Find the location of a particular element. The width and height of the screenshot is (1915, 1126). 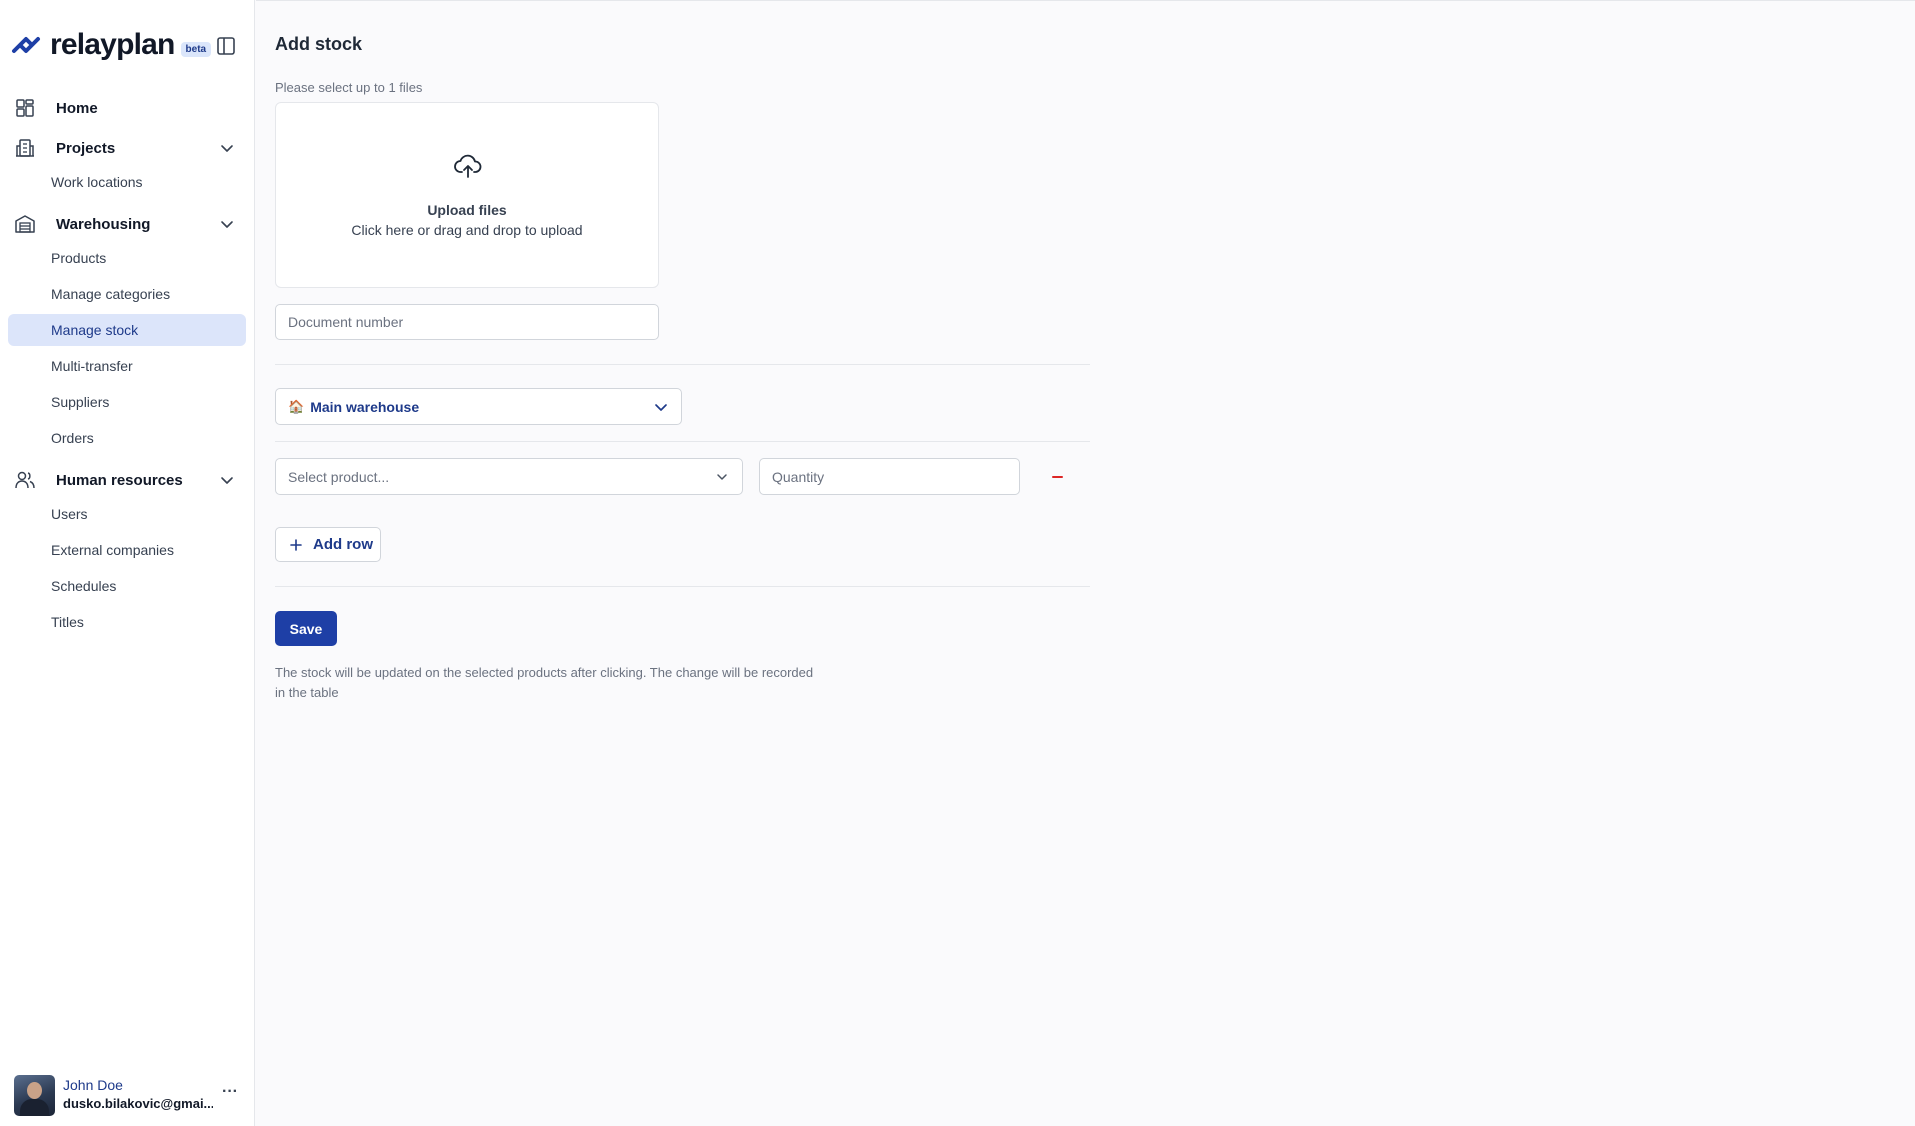

grid-icon is located at coordinates (25, 108).